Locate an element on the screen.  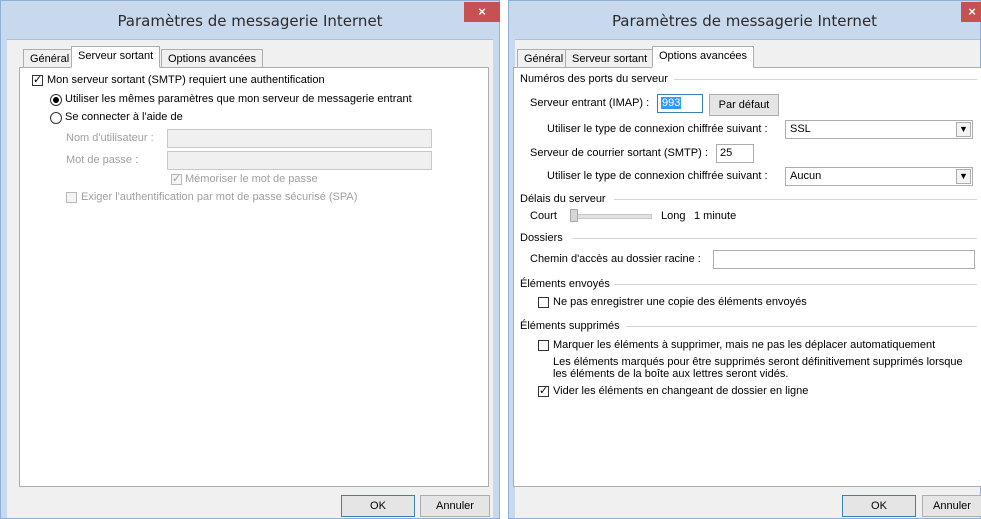
encryption-out-select: Aucun ▼ is located at coordinates (879, 176).